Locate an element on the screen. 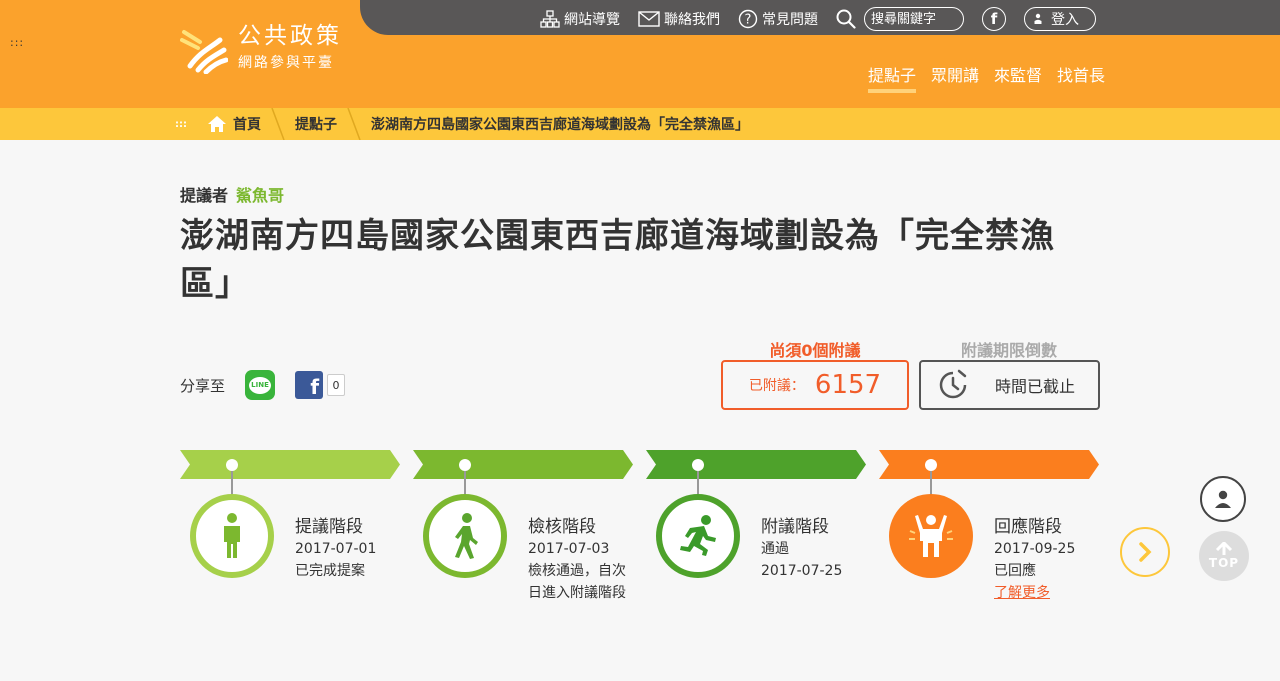  top-label: TOP is located at coordinates (1224, 563).